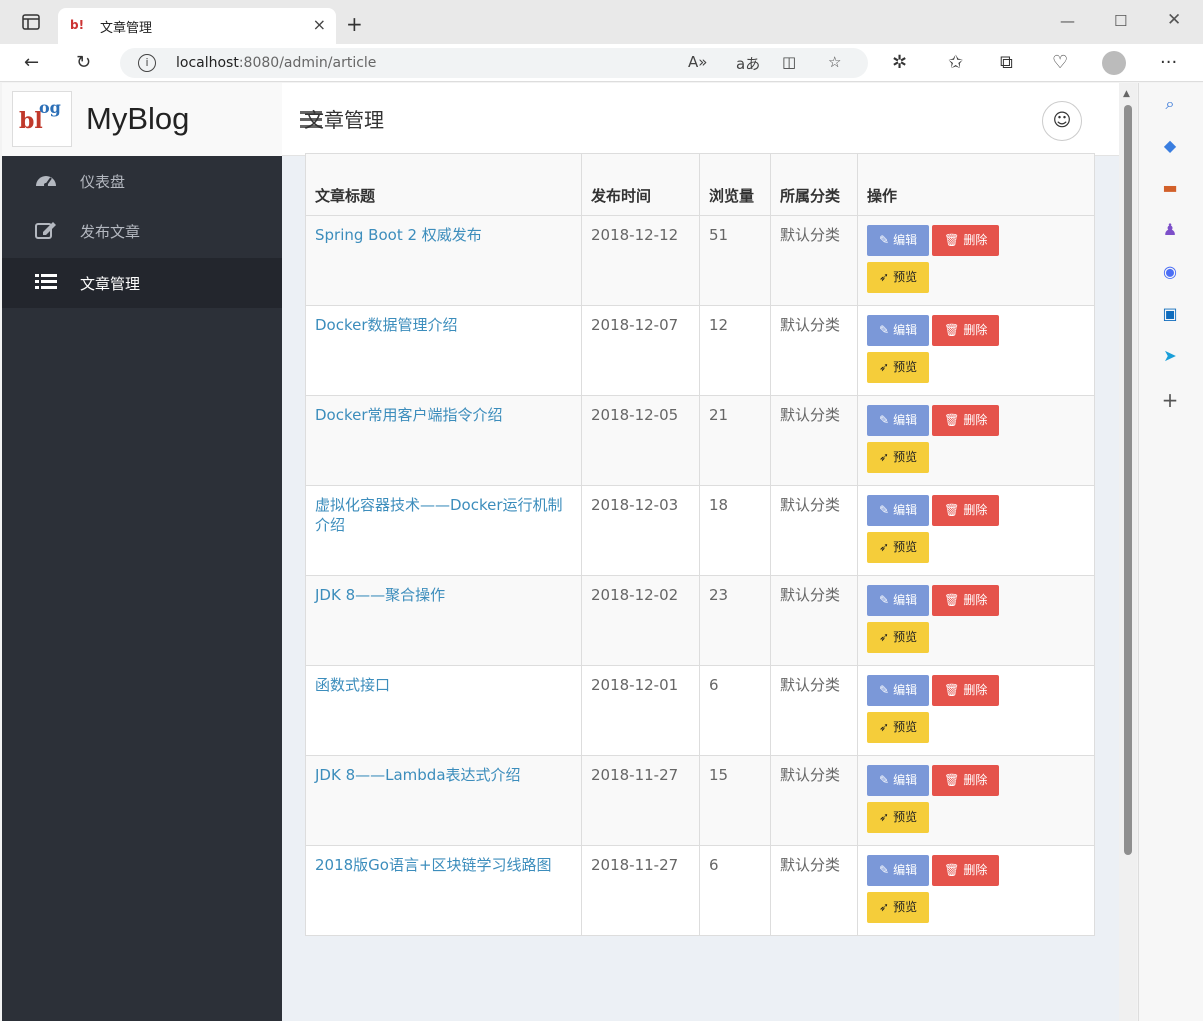 The image size is (1203, 1021). What do you see at coordinates (197, 26) in the screenshot?
I see `browser-tab: b! 文章管理 ×` at bounding box center [197, 26].